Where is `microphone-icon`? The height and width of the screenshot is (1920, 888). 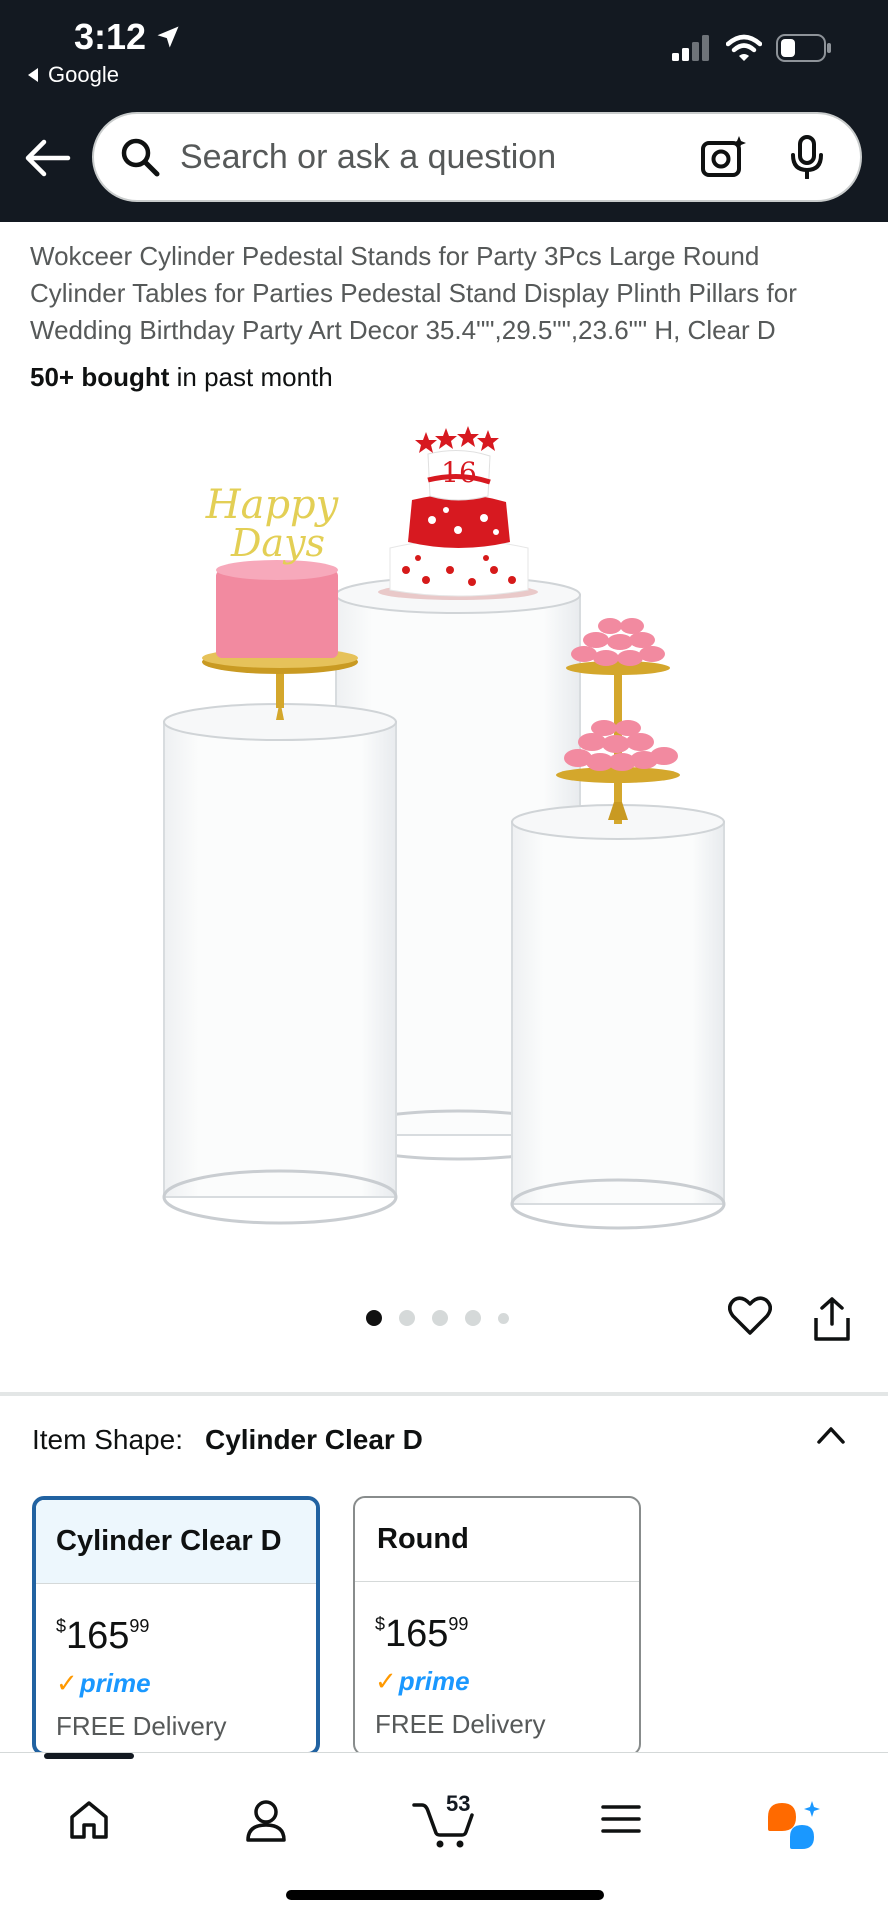 microphone-icon is located at coordinates (807, 157).